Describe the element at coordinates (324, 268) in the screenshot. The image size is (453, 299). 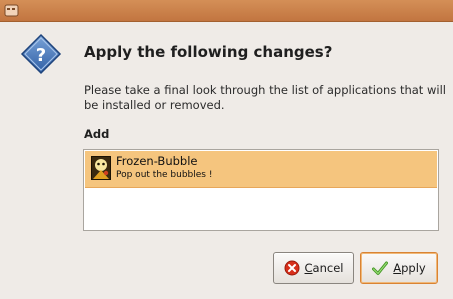
I see `cancel-label: Cancel` at that location.